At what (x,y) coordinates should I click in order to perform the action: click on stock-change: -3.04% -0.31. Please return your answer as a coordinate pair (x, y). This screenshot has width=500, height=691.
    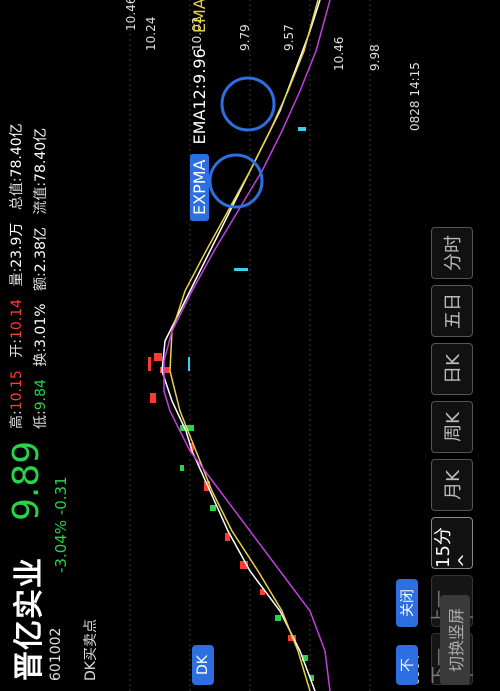
    Looking at the image, I should click on (61, 524).